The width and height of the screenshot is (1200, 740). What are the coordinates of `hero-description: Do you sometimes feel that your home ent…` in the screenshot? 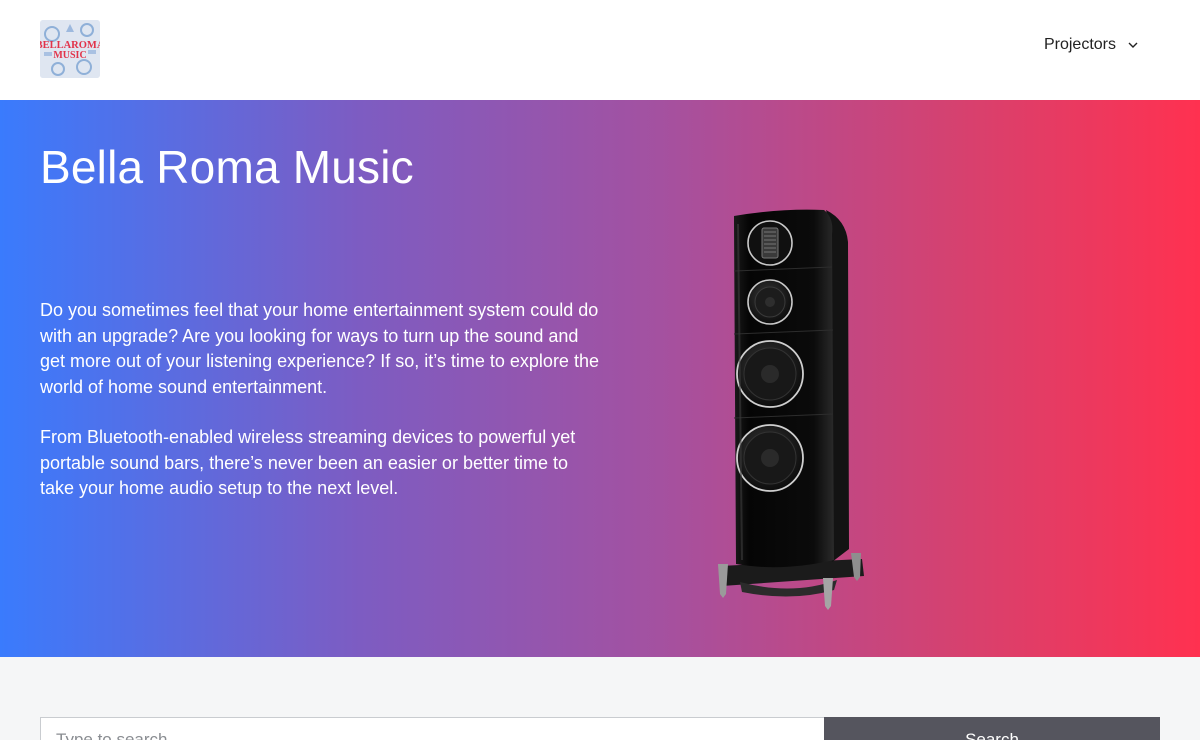 It's located at (320, 400).